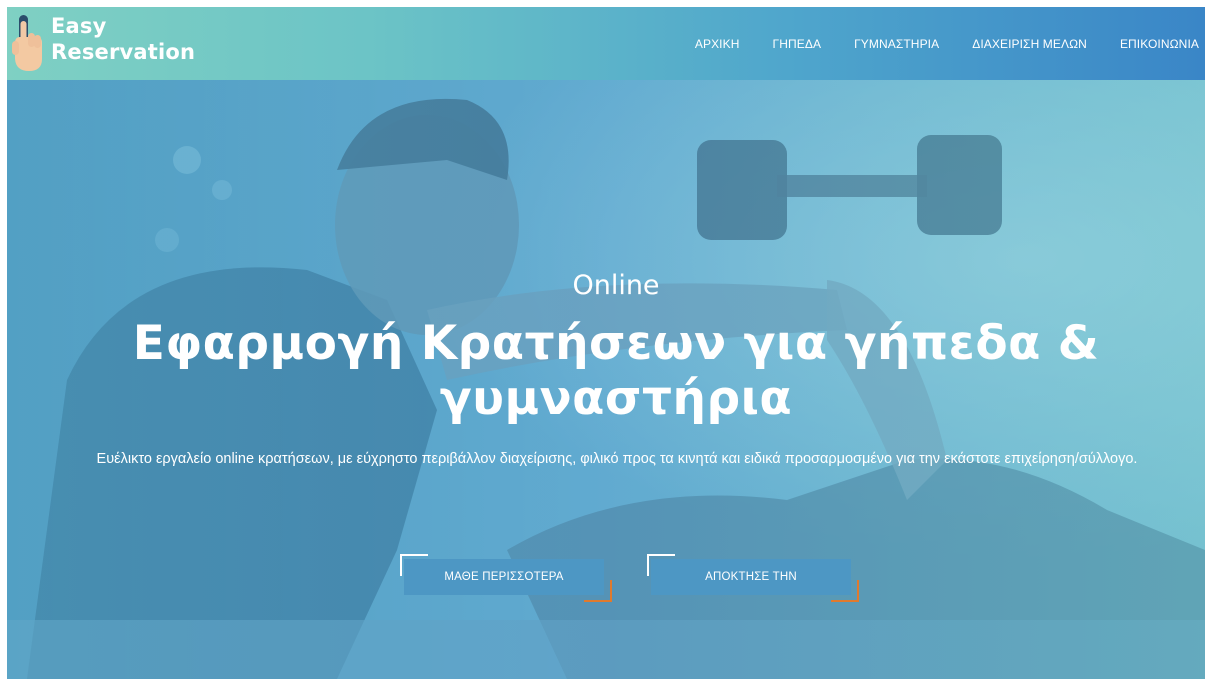 The image size is (1209, 682). What do you see at coordinates (1029, 44) in the screenshot?
I see `nav-item-member-management: ΔΙΑΧΕΙΡΙΣΗ ΜΕΛΩΝ` at bounding box center [1029, 44].